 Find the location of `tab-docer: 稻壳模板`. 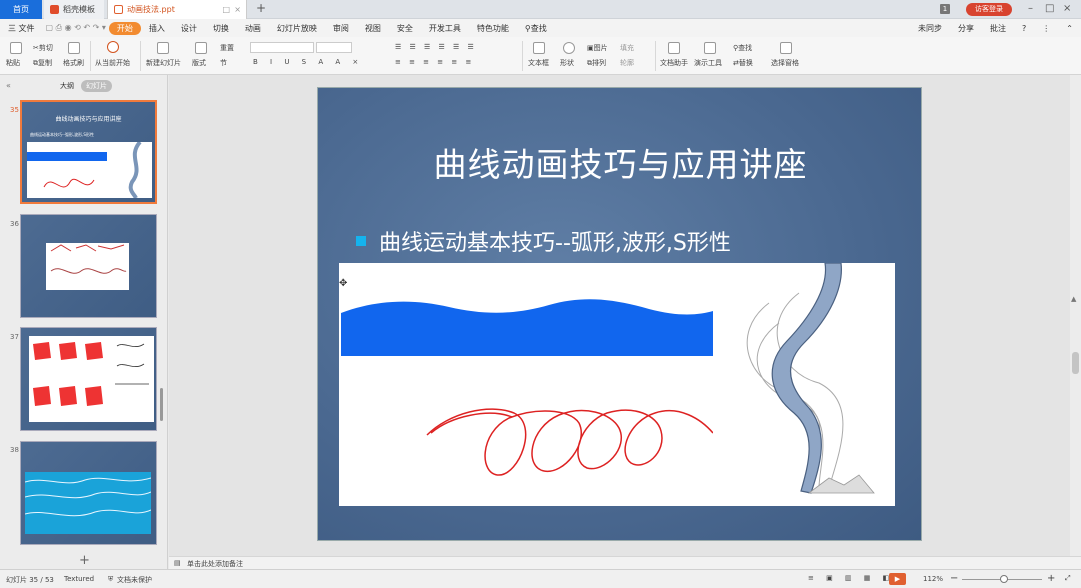

tab-docer: 稻壳模板 is located at coordinates (74, 9).